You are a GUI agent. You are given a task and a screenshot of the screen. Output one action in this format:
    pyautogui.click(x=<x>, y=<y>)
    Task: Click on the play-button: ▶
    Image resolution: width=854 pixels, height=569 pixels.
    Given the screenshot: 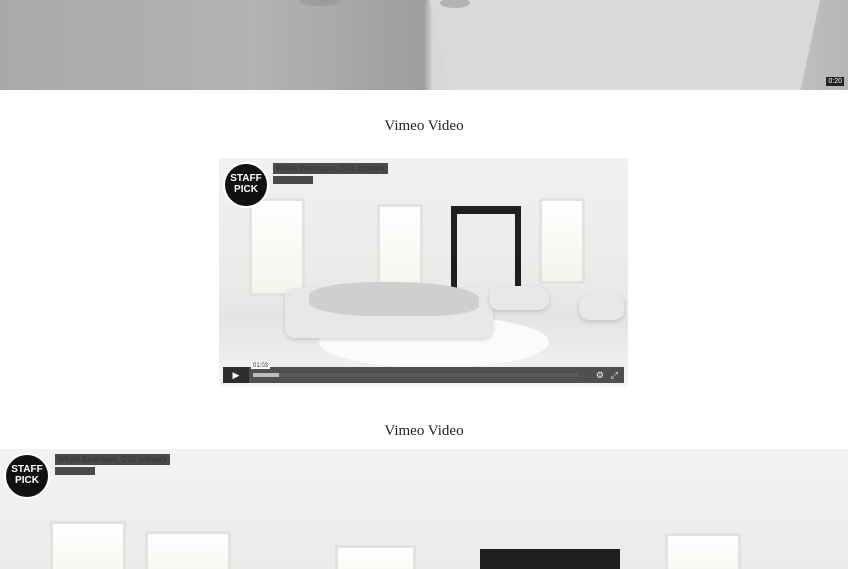 What is the action you would take?
    pyautogui.click(x=236, y=375)
    